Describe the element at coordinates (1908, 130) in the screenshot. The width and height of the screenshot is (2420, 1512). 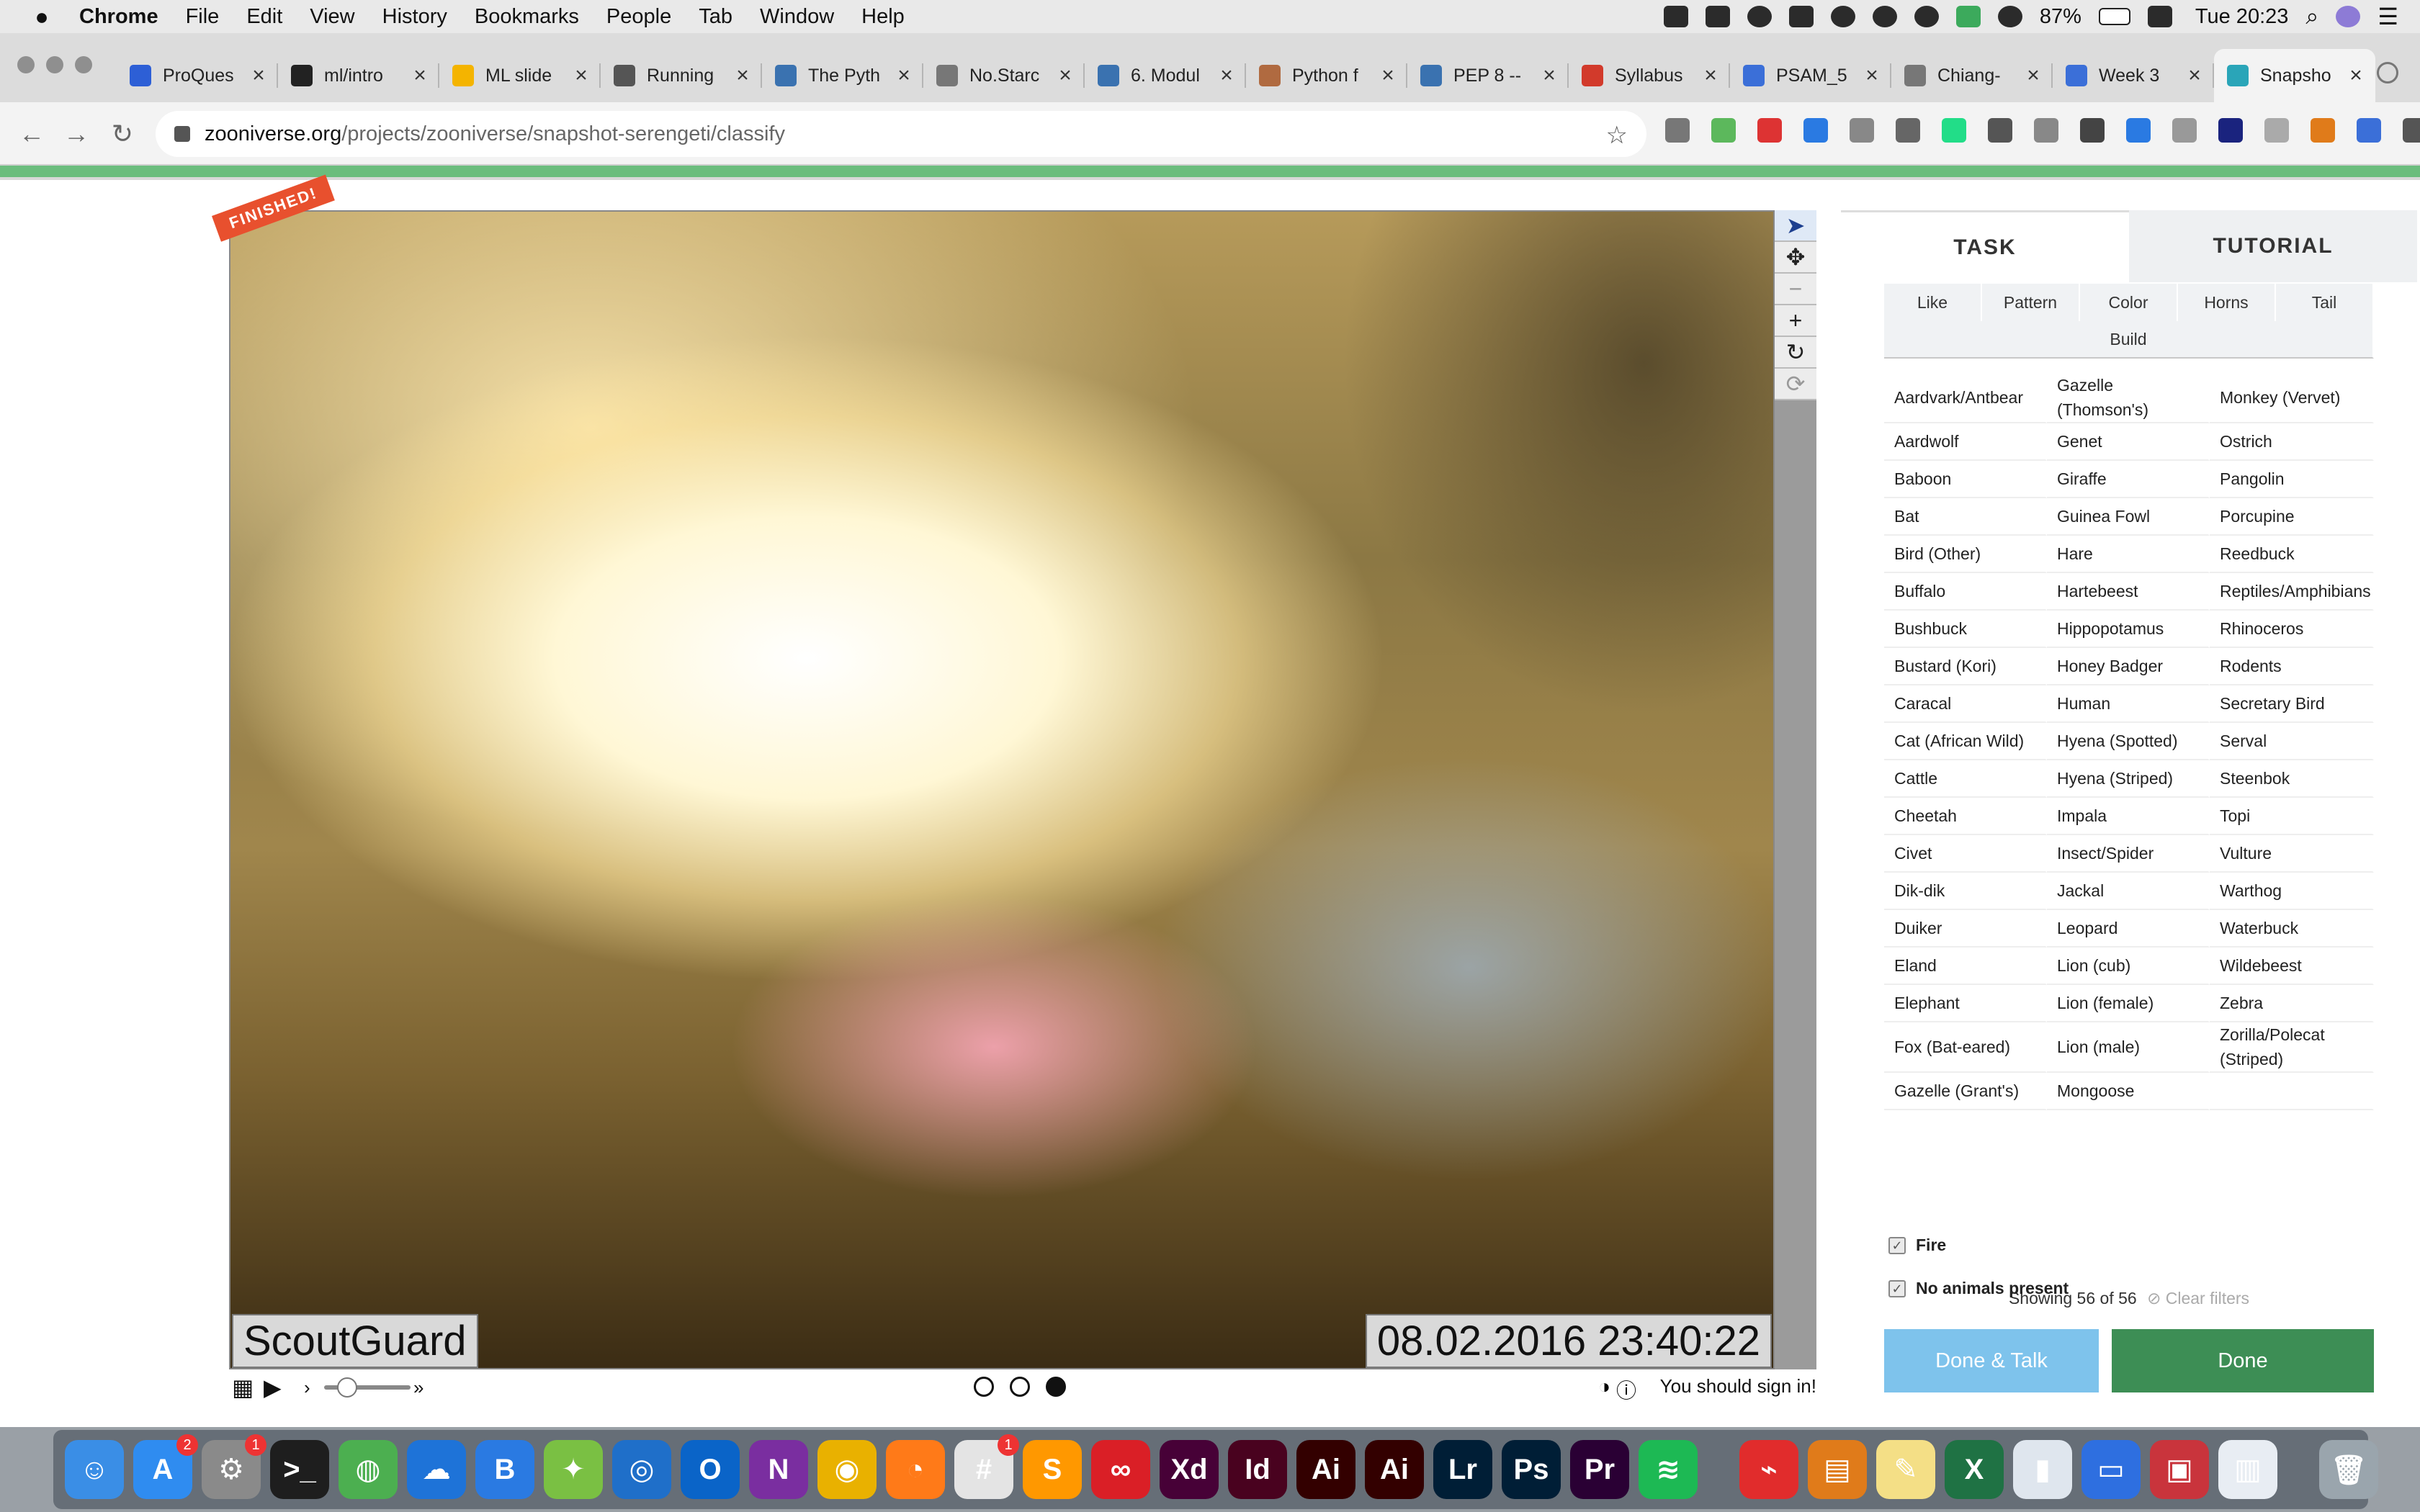
I see `pocket-icon` at that location.